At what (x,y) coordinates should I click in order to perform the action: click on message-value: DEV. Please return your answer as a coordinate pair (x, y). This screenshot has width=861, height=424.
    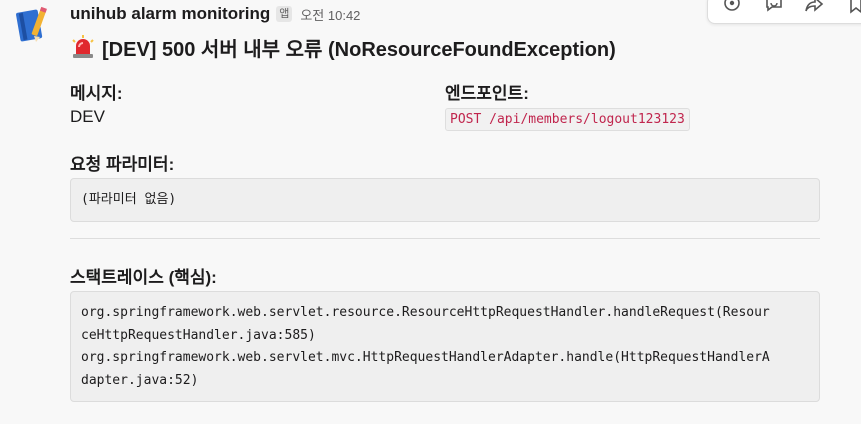
    Looking at the image, I should click on (87, 116).